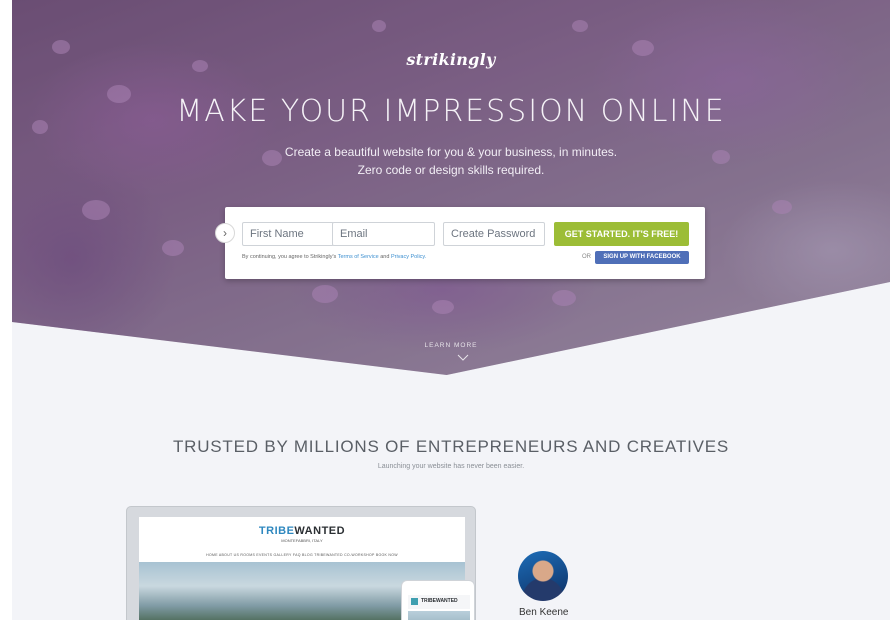 The width and height of the screenshot is (890, 620). I want to click on first-name-input: First Name, so click(288, 234).